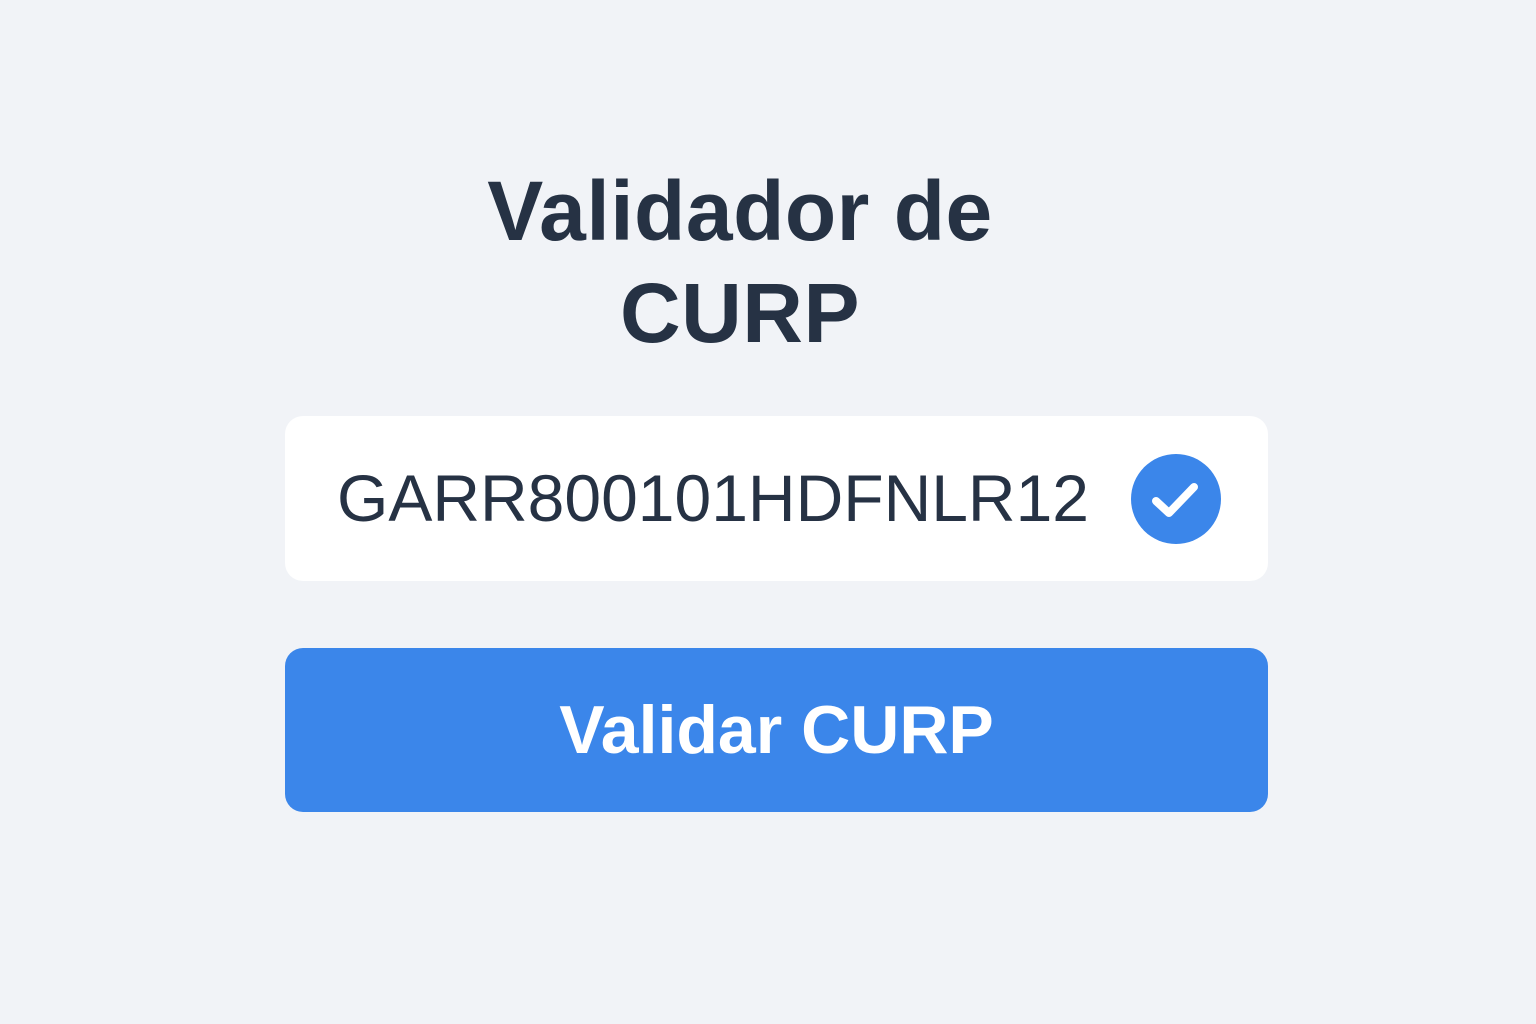  Describe the element at coordinates (740, 262) in the screenshot. I see `page-title: Validador de CURP` at that location.